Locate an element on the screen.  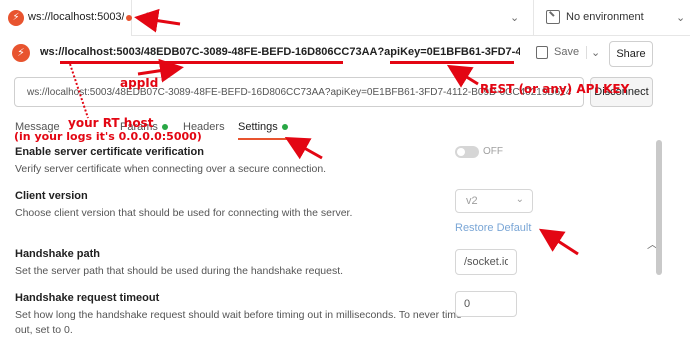
request-tab: ⚡ ws://localhost:5003/48E is located at coordinates (66, 18).